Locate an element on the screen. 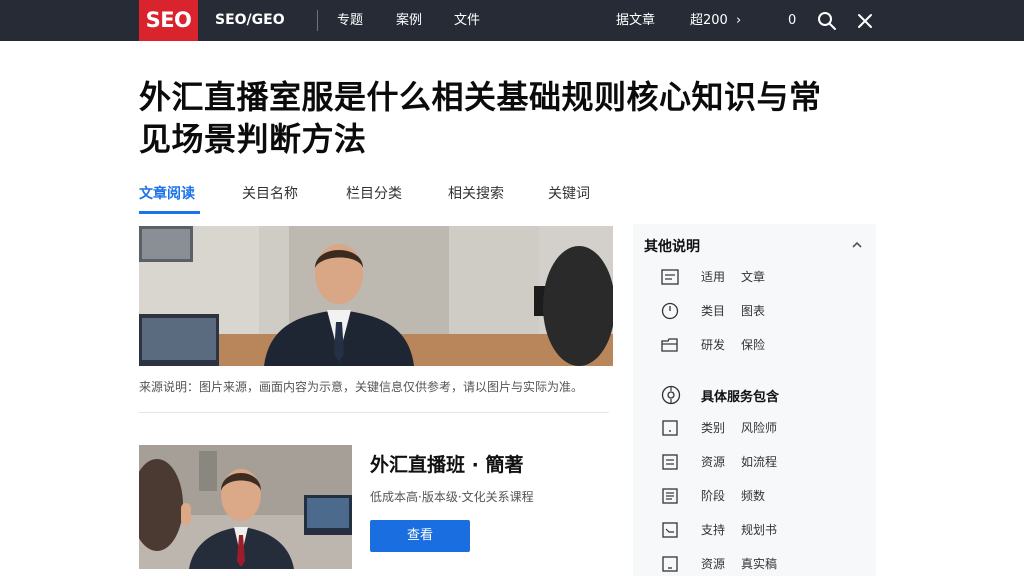  sidebar-item-value: 风险师 is located at coordinates (759, 428).